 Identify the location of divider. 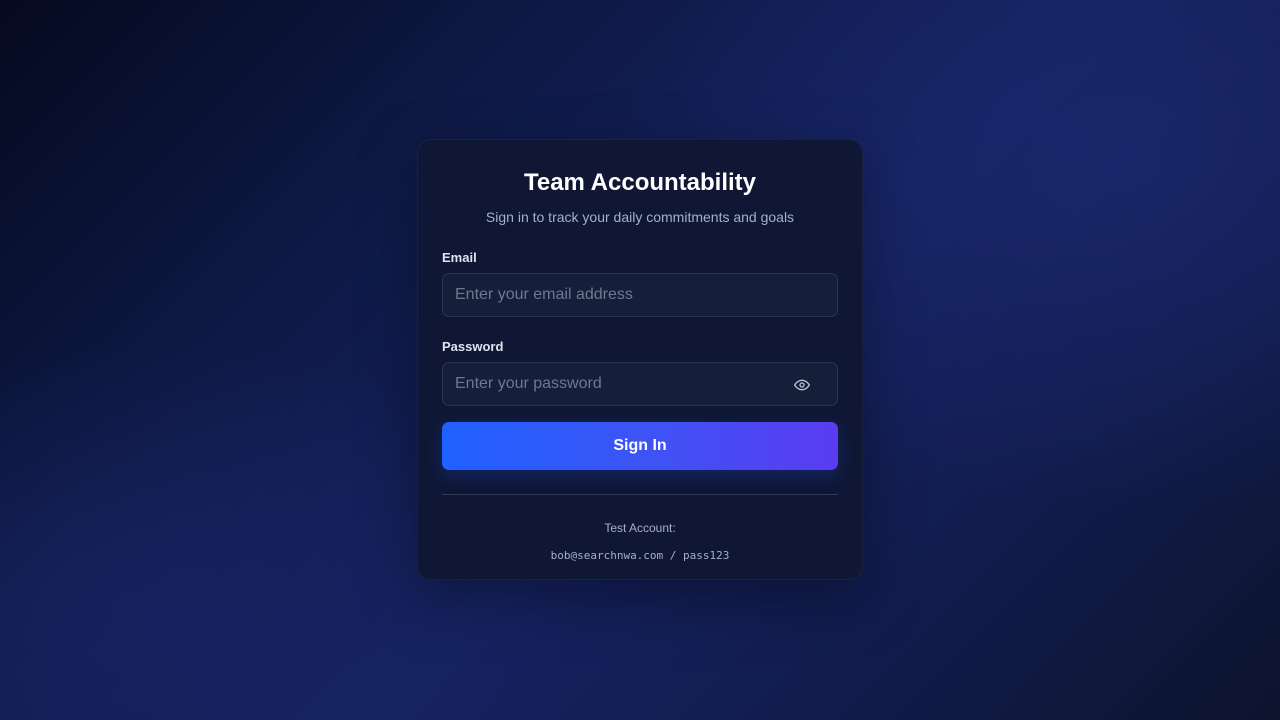
(640, 494).